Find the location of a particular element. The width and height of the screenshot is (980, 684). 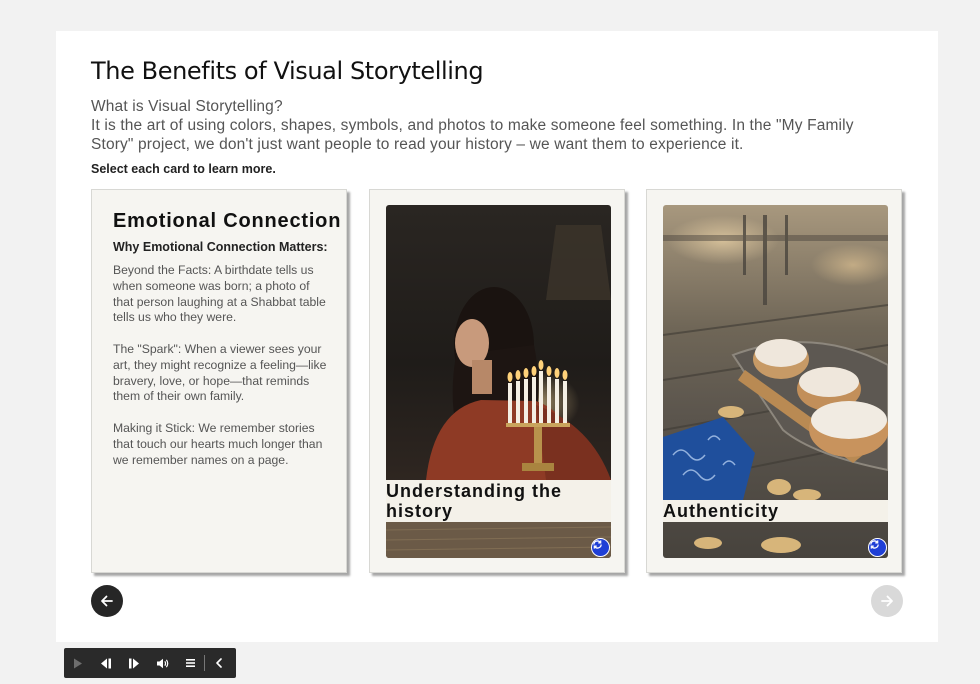

menu-icon is located at coordinates (190, 663).